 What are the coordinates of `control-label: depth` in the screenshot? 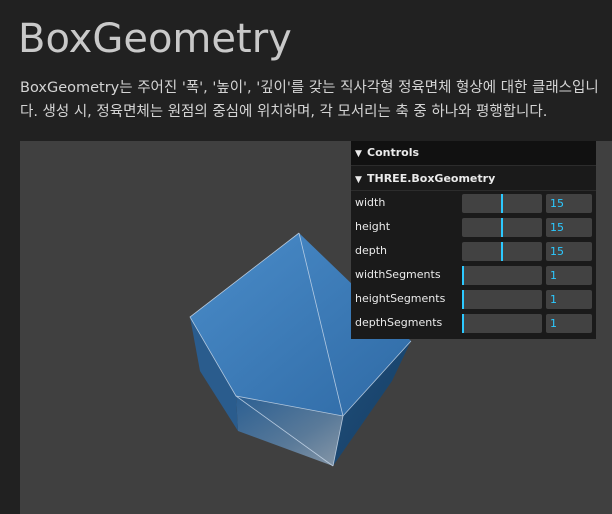 It's located at (371, 250).